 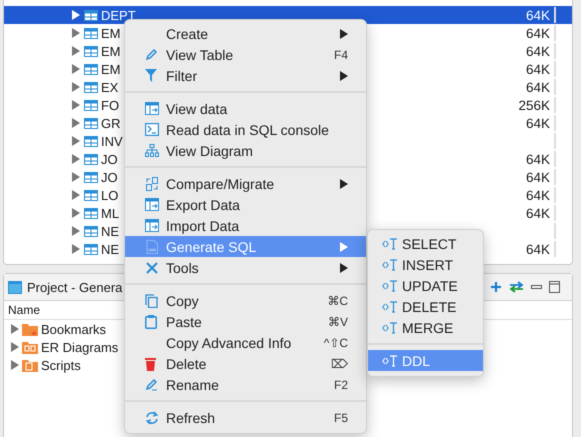 I want to click on shortcut-label: F4, so click(x=341, y=55).